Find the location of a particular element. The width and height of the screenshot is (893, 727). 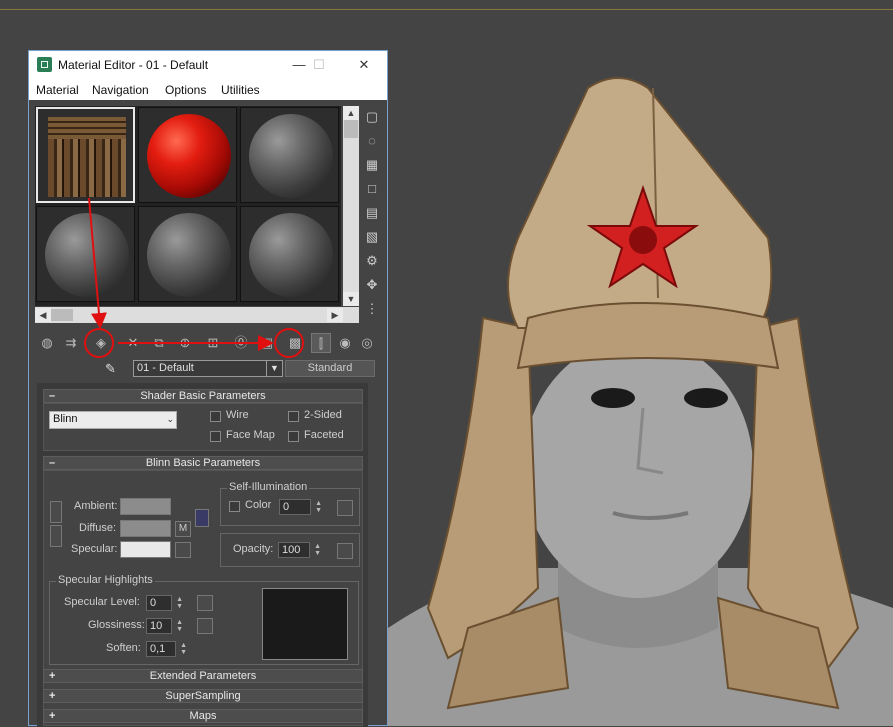

rollout-title: Extended Parameters is located at coordinates (203, 676).